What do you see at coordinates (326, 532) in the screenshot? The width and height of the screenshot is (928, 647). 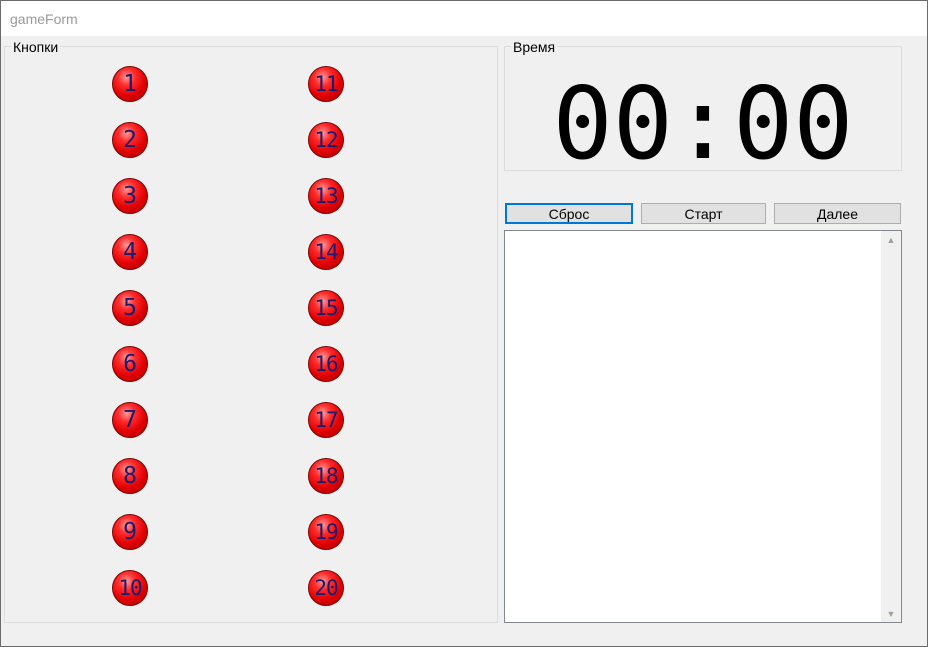 I see `number-button-19: 19` at bounding box center [326, 532].